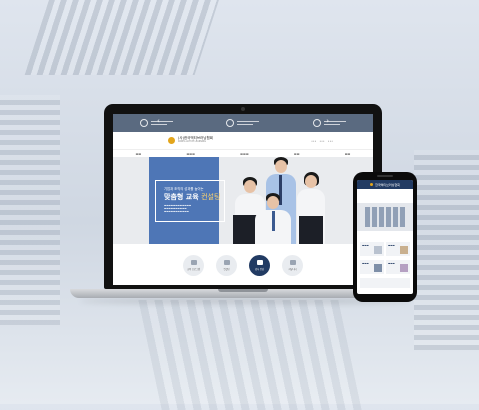 This screenshot has width=479, height=410. I want to click on mobile-header: 한국액티브러닝협회, so click(385, 184).